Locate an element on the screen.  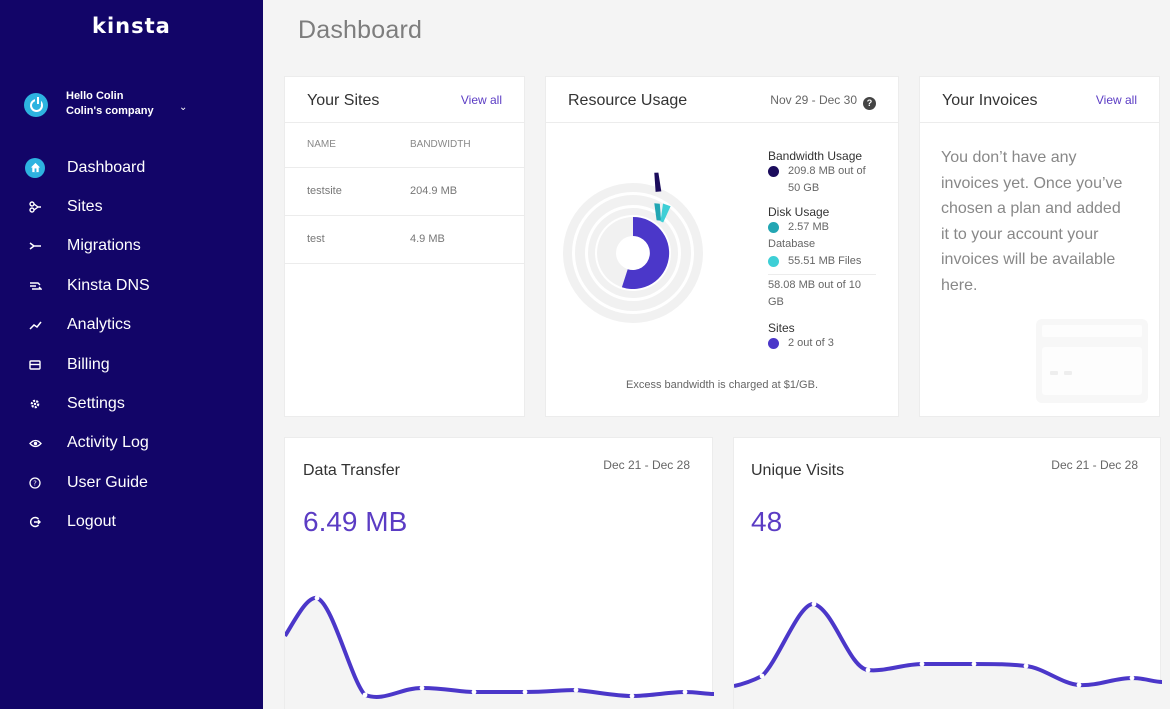
invoice-illustration is located at coordinates (1092, 361).